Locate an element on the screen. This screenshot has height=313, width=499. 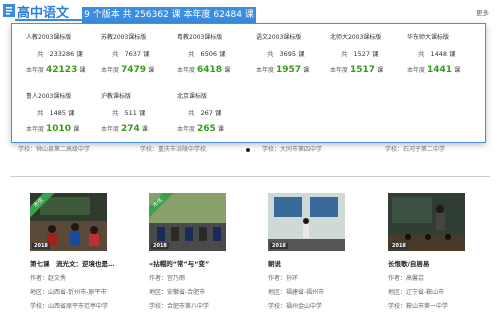
edition-item: 语文2003课标版 共 3695 课 本年度 1957 课 is located at coordinates (296, 53).